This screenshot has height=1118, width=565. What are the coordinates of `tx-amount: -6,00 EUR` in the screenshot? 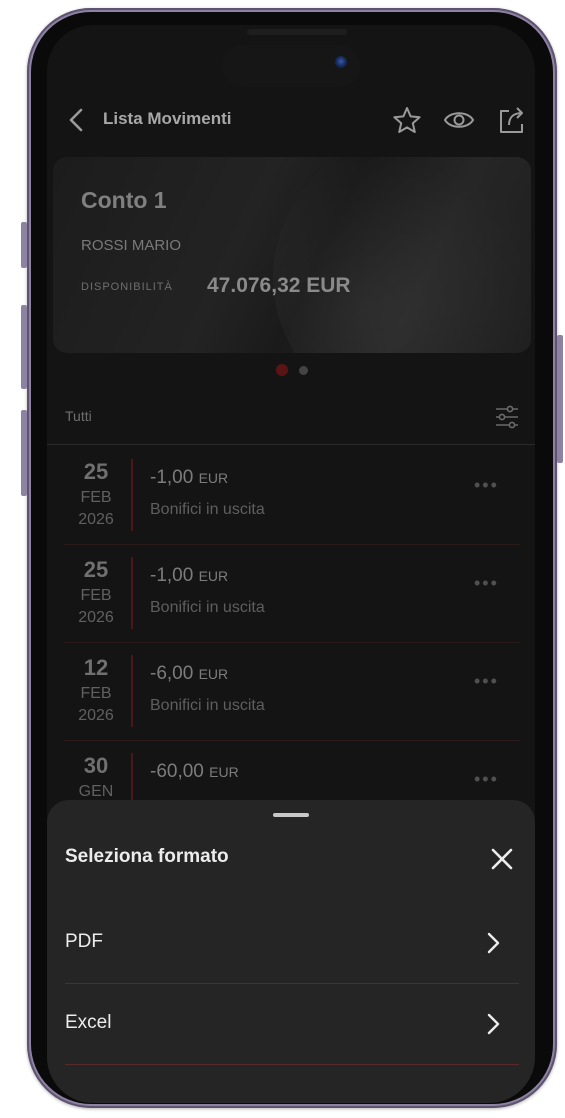 It's located at (189, 674).